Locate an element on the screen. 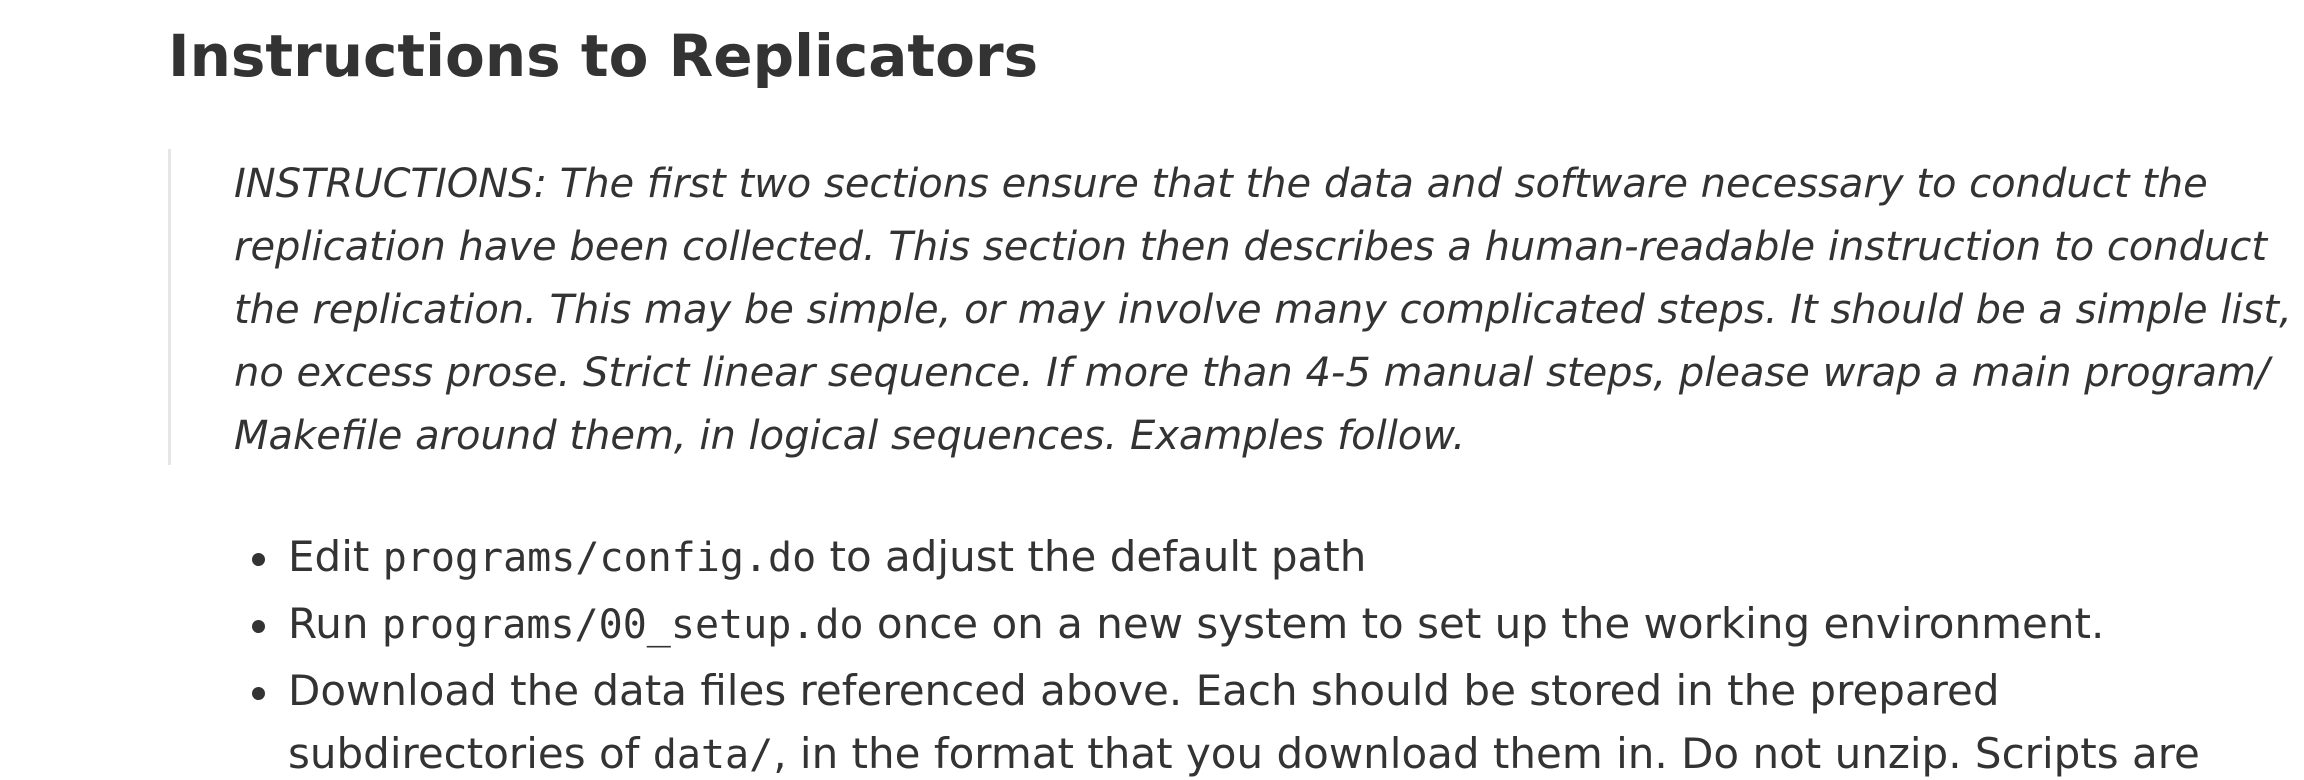 The image size is (2304, 780). step-2-code: programs/00_setup.do is located at coordinates (622, 625).